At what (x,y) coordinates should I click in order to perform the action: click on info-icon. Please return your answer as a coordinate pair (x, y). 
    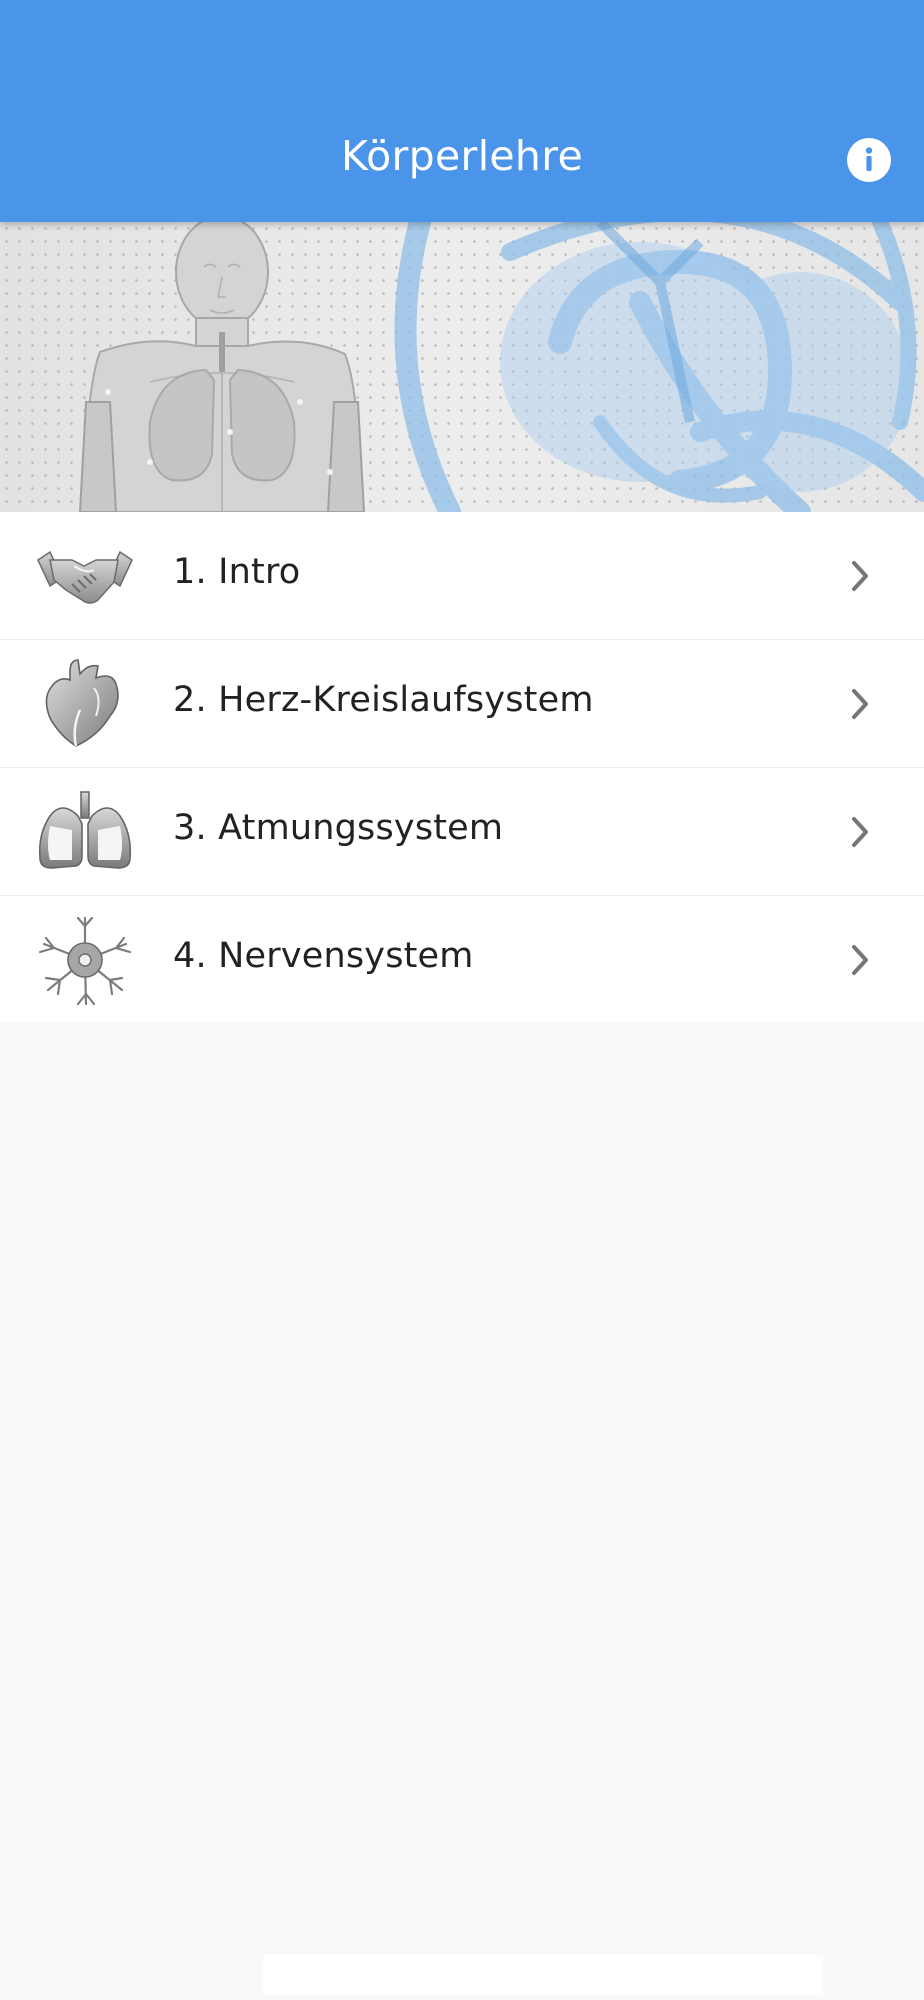
    Looking at the image, I should click on (869, 159).